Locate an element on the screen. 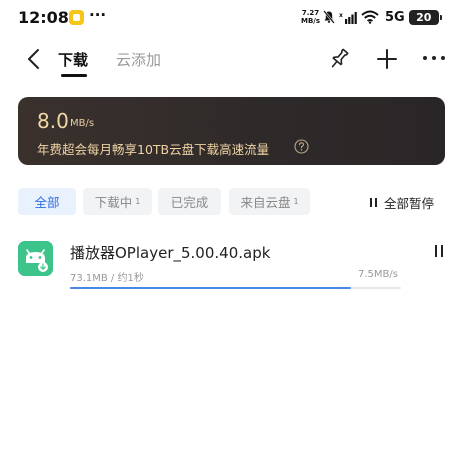 The height and width of the screenshot is (466, 461). filter-all-label: 全部 is located at coordinates (47, 202).